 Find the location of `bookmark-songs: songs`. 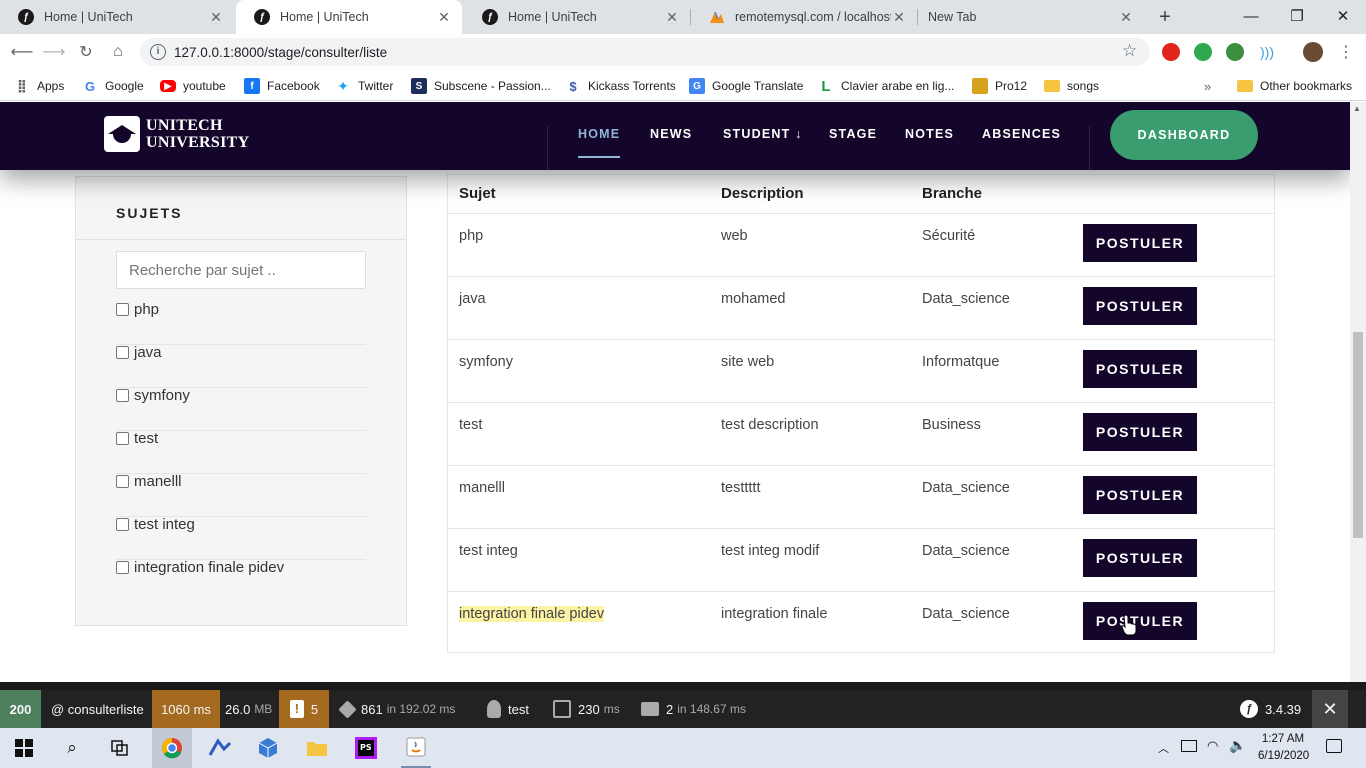

bookmark-songs: songs is located at coordinates (1071, 86).